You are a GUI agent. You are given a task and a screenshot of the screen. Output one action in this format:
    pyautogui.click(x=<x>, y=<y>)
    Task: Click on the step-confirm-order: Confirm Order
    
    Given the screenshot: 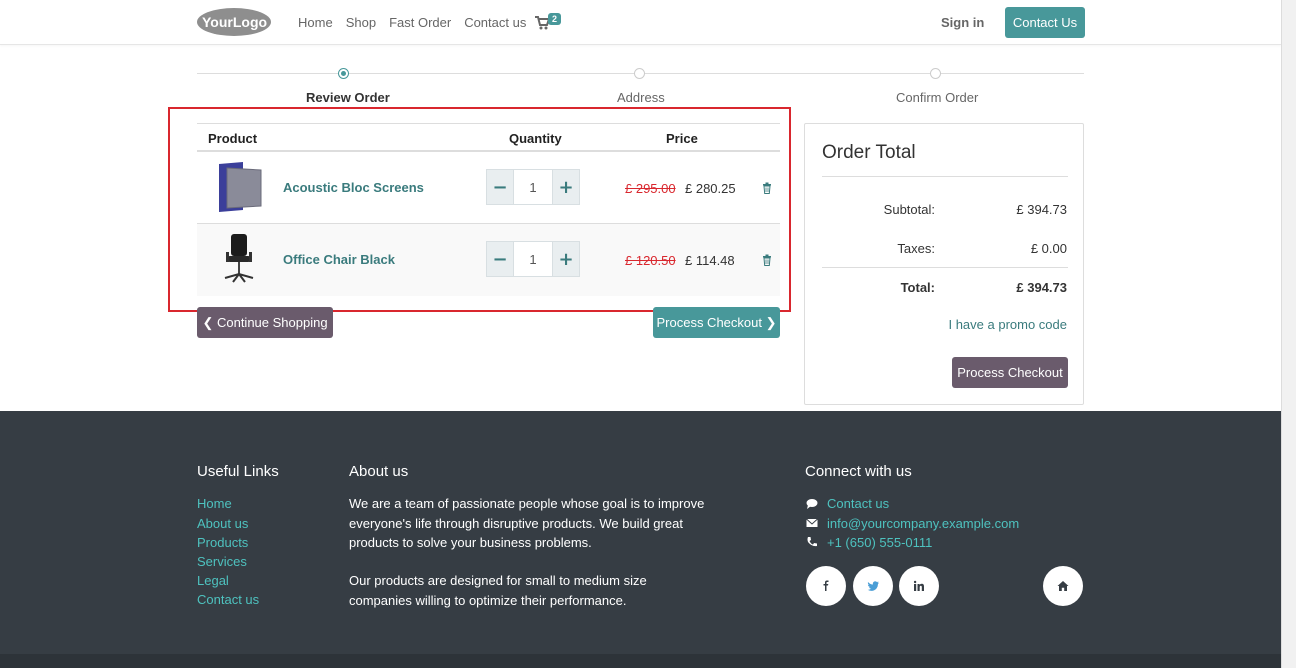 What is the action you would take?
    pyautogui.click(x=937, y=97)
    